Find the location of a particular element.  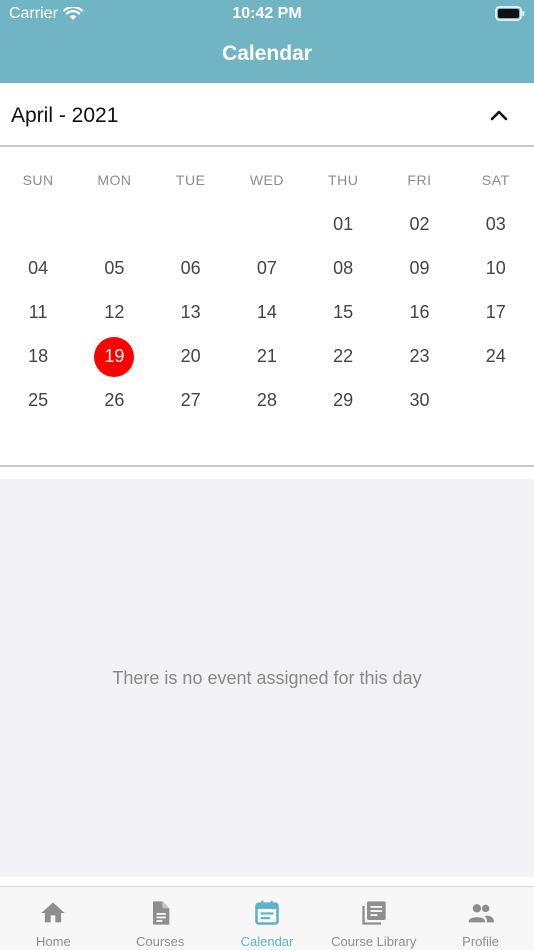

calendar-day: 14 is located at coordinates (267, 312).